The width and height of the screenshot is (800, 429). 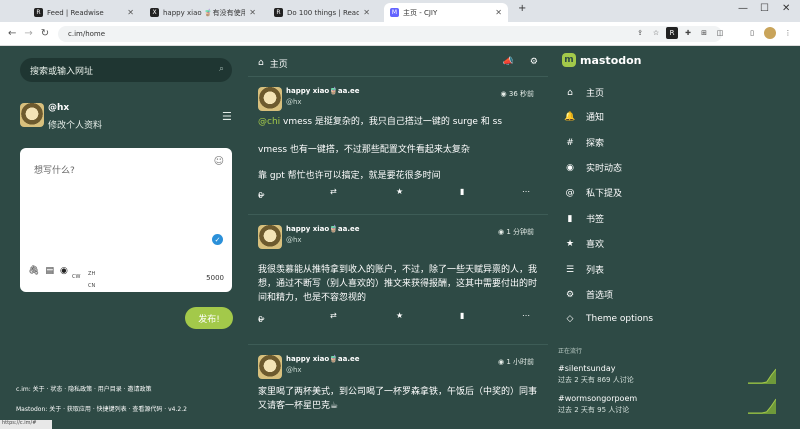 What do you see at coordinates (679, 117) in the screenshot?
I see `nav-item-notifications: 🔔 通知` at bounding box center [679, 117].